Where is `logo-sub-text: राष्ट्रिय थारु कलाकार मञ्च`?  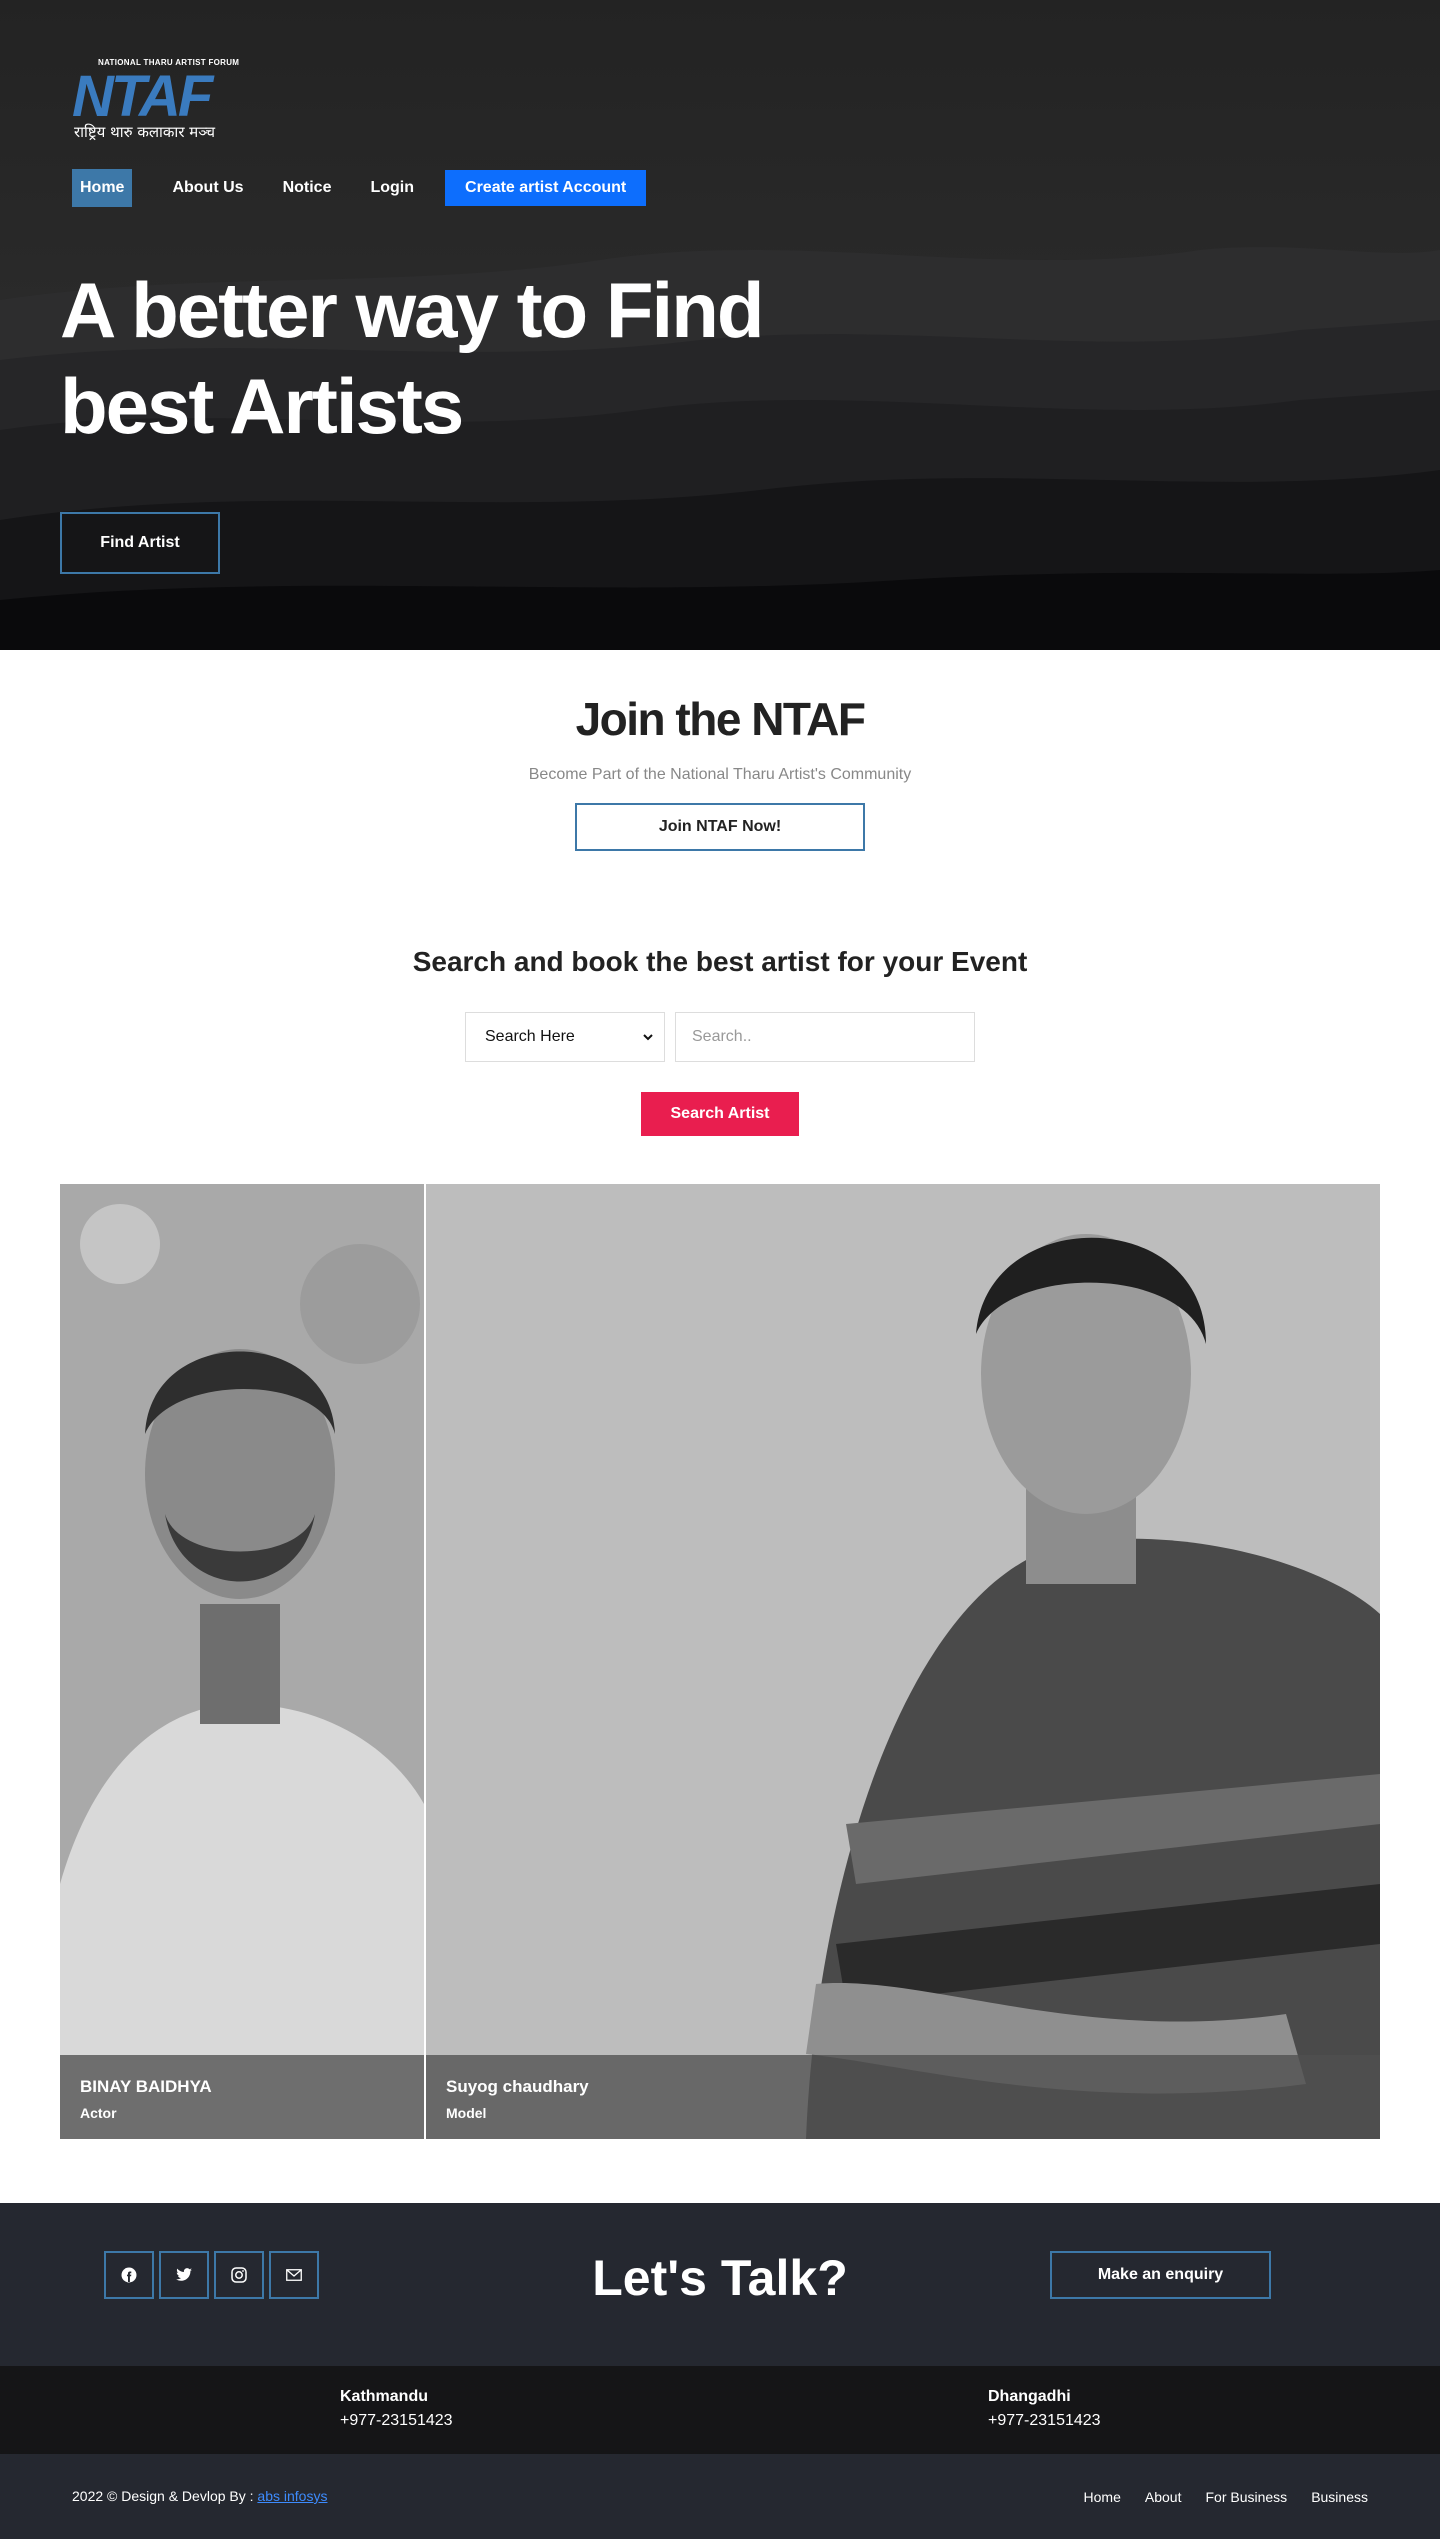
logo-sub-text: राष्ट्रिय थारु कलाकार मञ्च is located at coordinates (145, 132).